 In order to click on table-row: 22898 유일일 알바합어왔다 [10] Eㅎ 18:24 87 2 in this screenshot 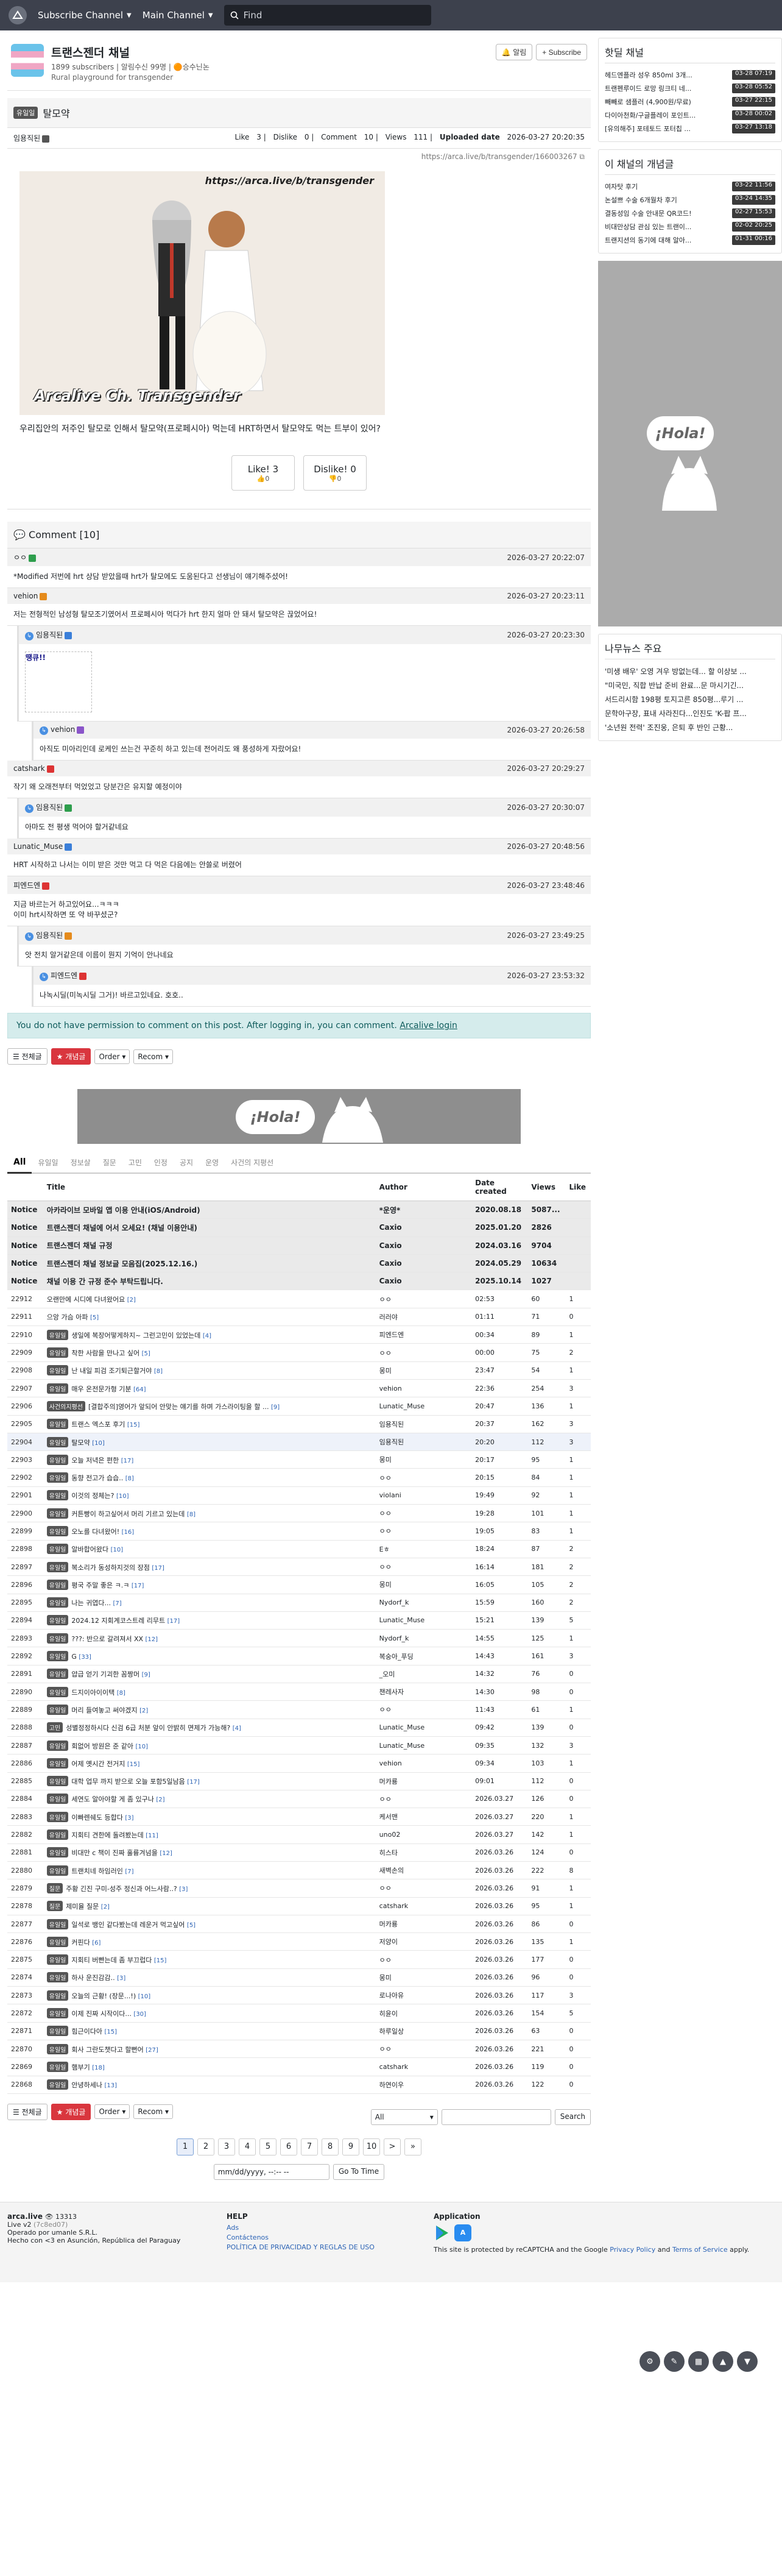, I will do `click(299, 1549)`.